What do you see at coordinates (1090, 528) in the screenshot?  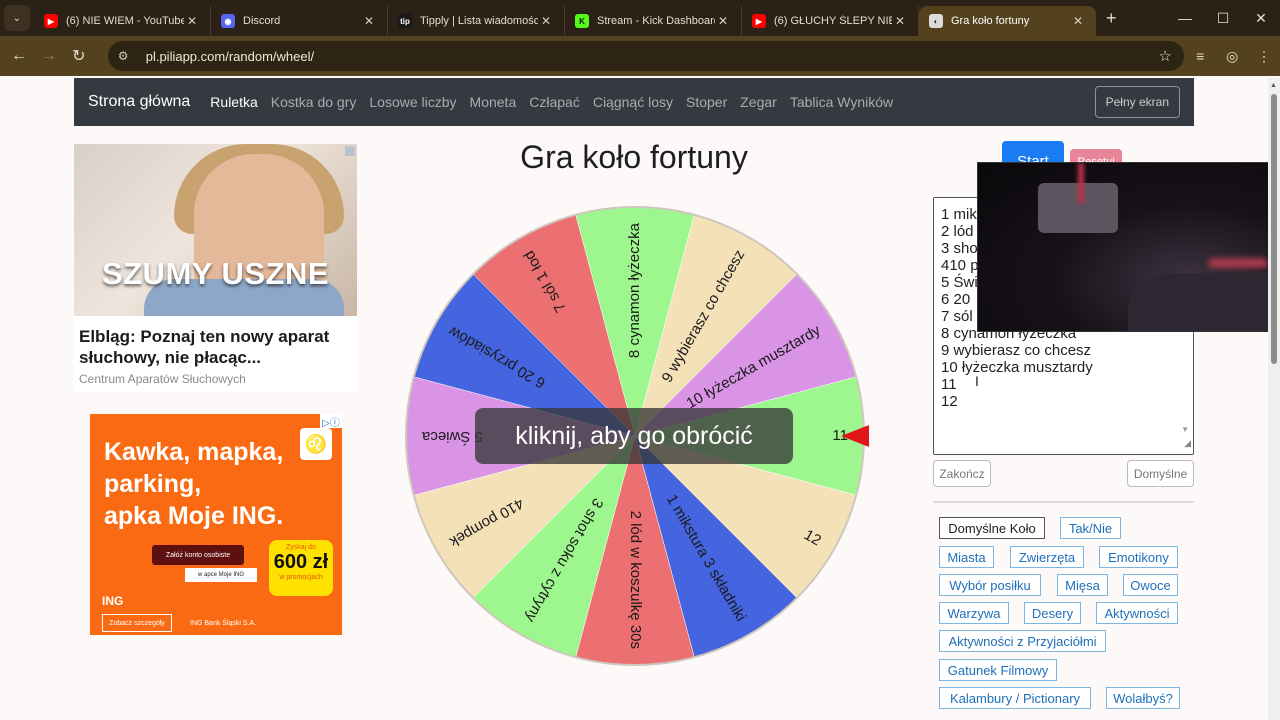 I see `preset-tak-nie: Tak/Nie` at bounding box center [1090, 528].